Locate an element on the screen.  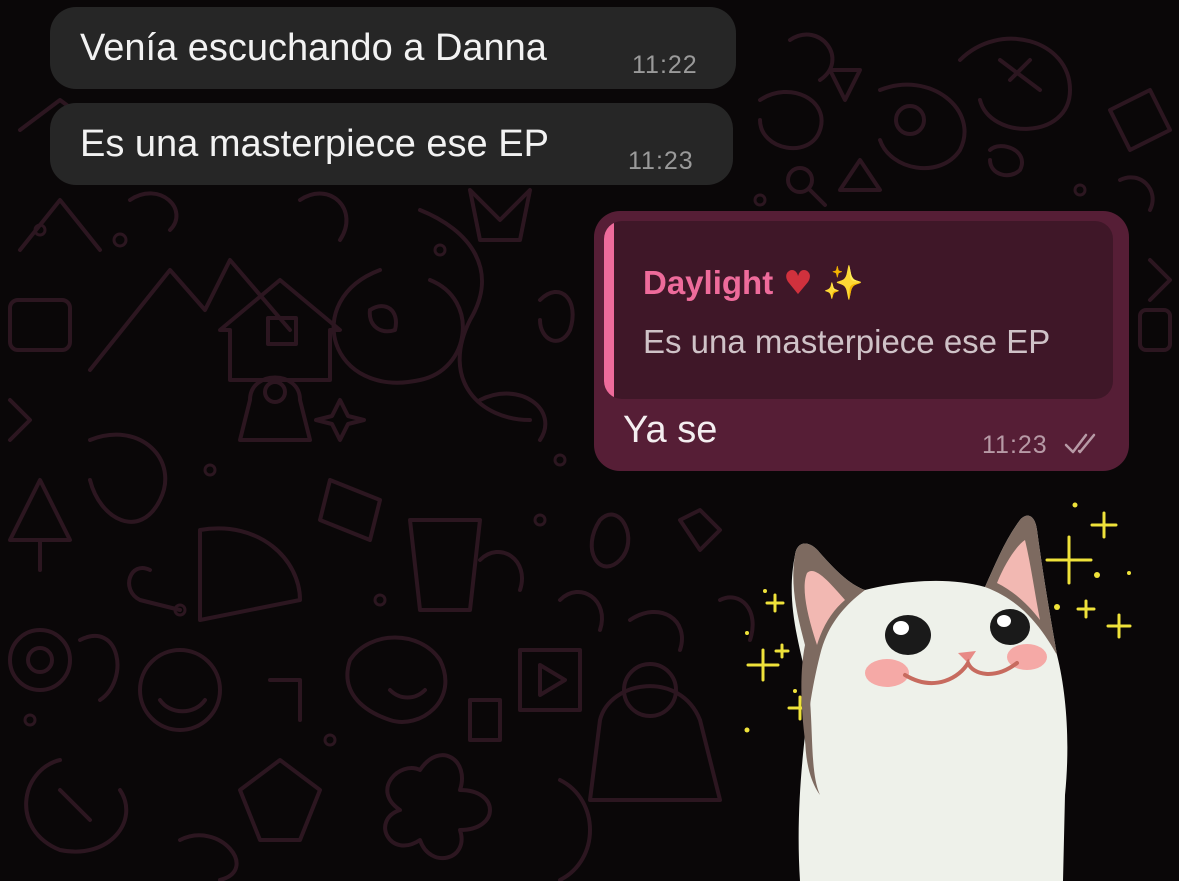
incoming-message: Venía escuchando a Danna 11:22 is located at coordinates (393, 48).